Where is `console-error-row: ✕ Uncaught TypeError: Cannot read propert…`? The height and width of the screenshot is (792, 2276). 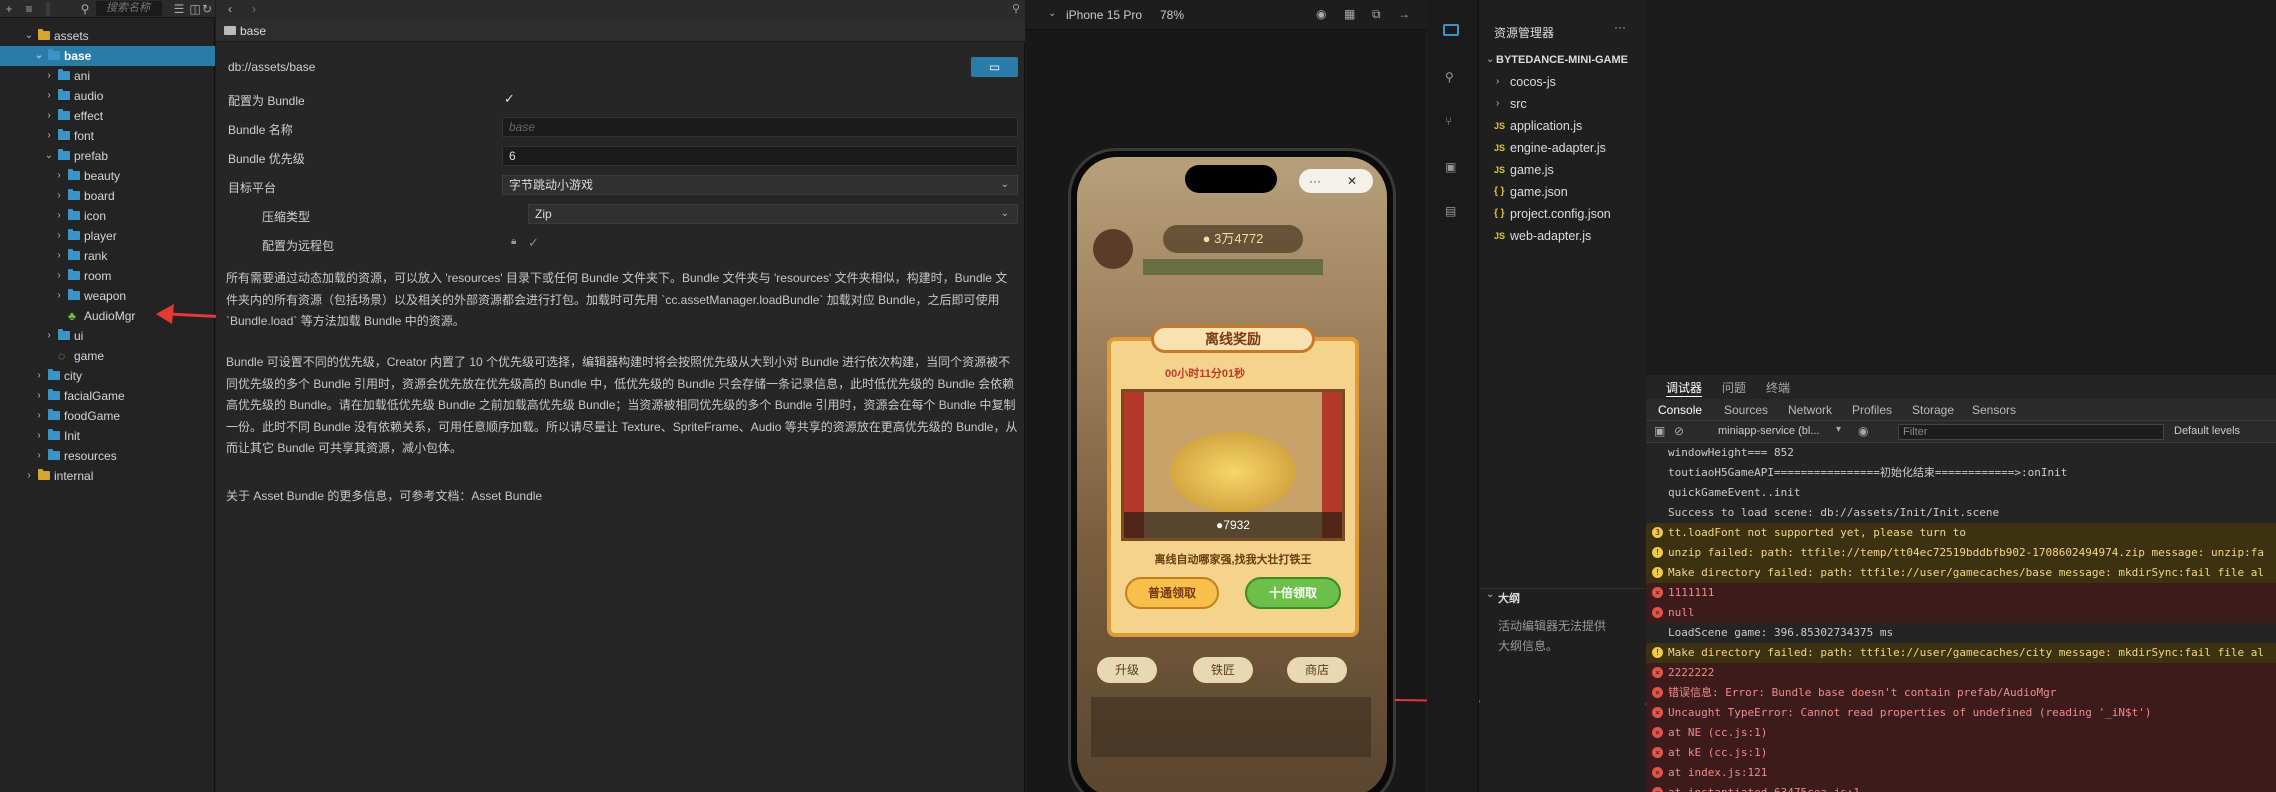
console-error-row: ✕ Uncaught TypeError: Cannot read propert… is located at coordinates (1961, 713).